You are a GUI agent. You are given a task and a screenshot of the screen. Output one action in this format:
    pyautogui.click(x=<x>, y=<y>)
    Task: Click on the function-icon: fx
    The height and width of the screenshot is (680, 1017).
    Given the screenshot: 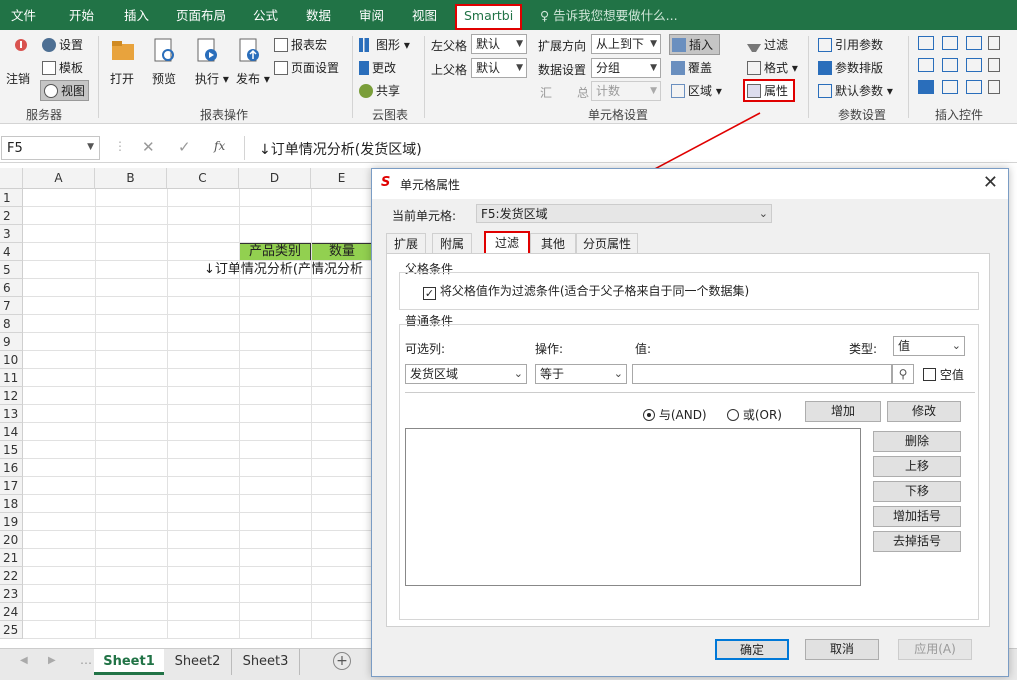 What is the action you would take?
    pyautogui.click(x=219, y=146)
    